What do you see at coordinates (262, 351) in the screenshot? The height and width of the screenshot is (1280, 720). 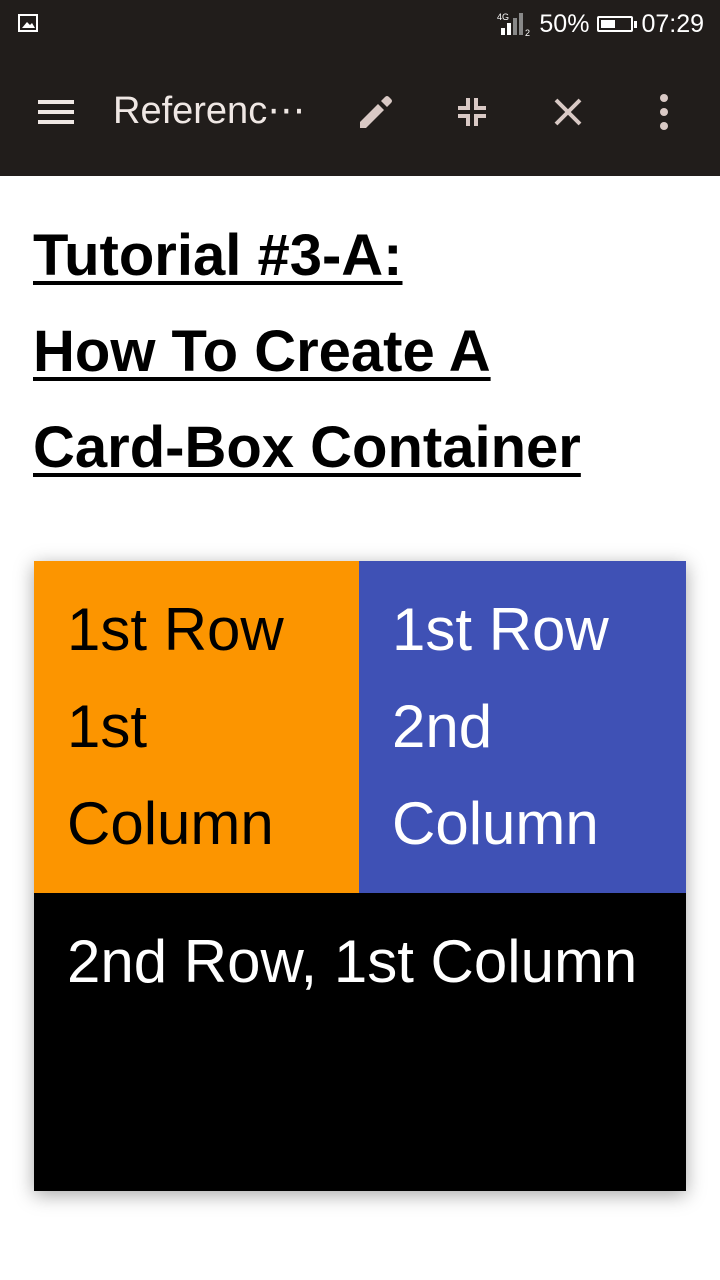 I see `article-title-line-2: How To Create A` at bounding box center [262, 351].